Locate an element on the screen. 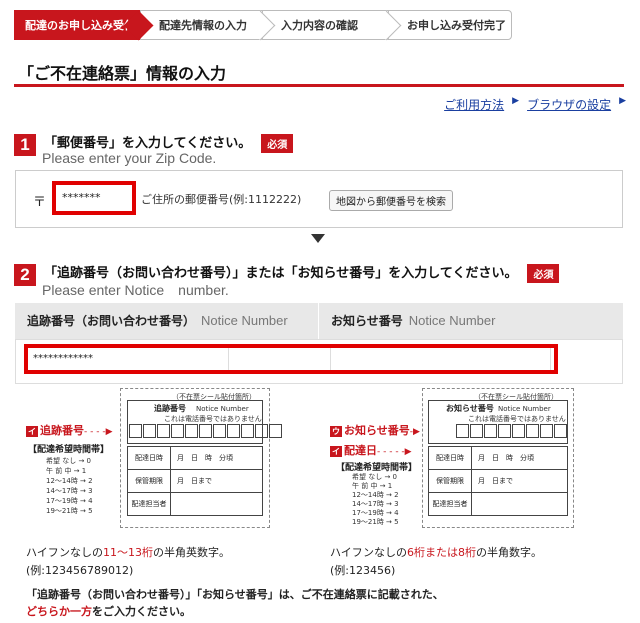 The image size is (640, 623). step-1: 配達のお申し込み受付 is located at coordinates (77, 25).